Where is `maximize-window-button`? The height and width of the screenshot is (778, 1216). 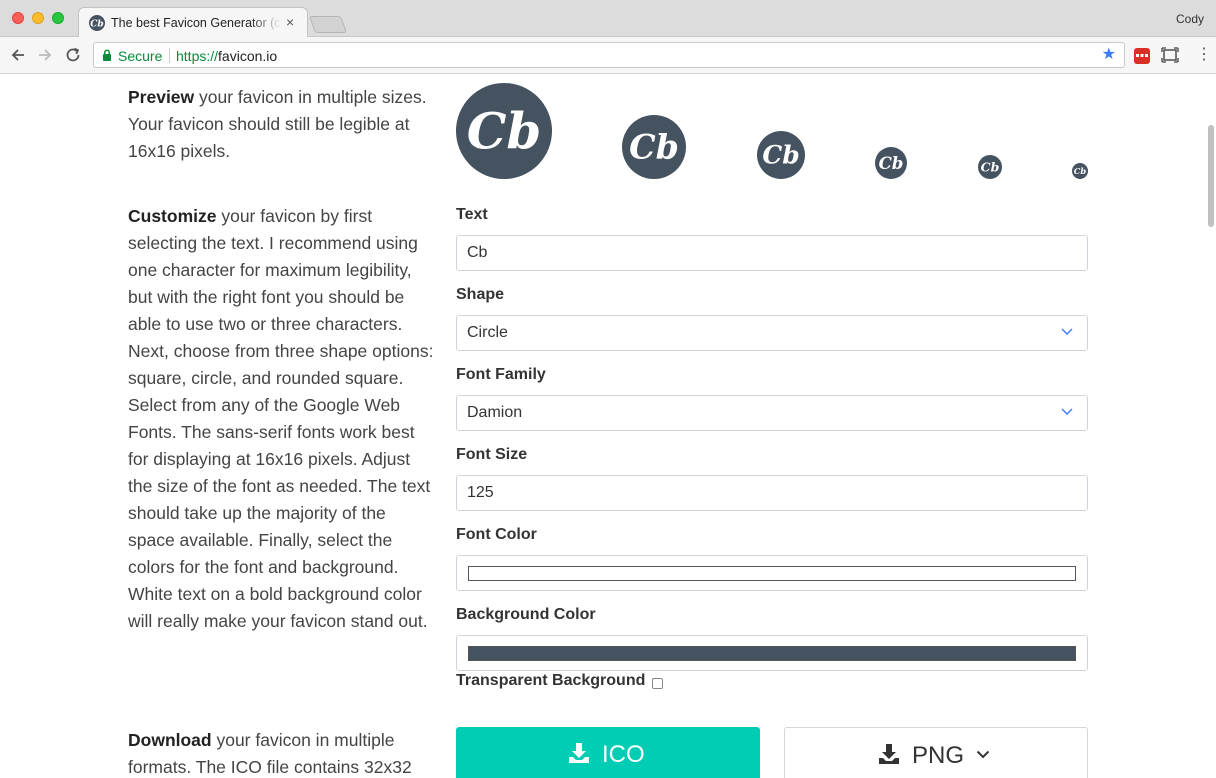
maximize-window-button is located at coordinates (58, 18).